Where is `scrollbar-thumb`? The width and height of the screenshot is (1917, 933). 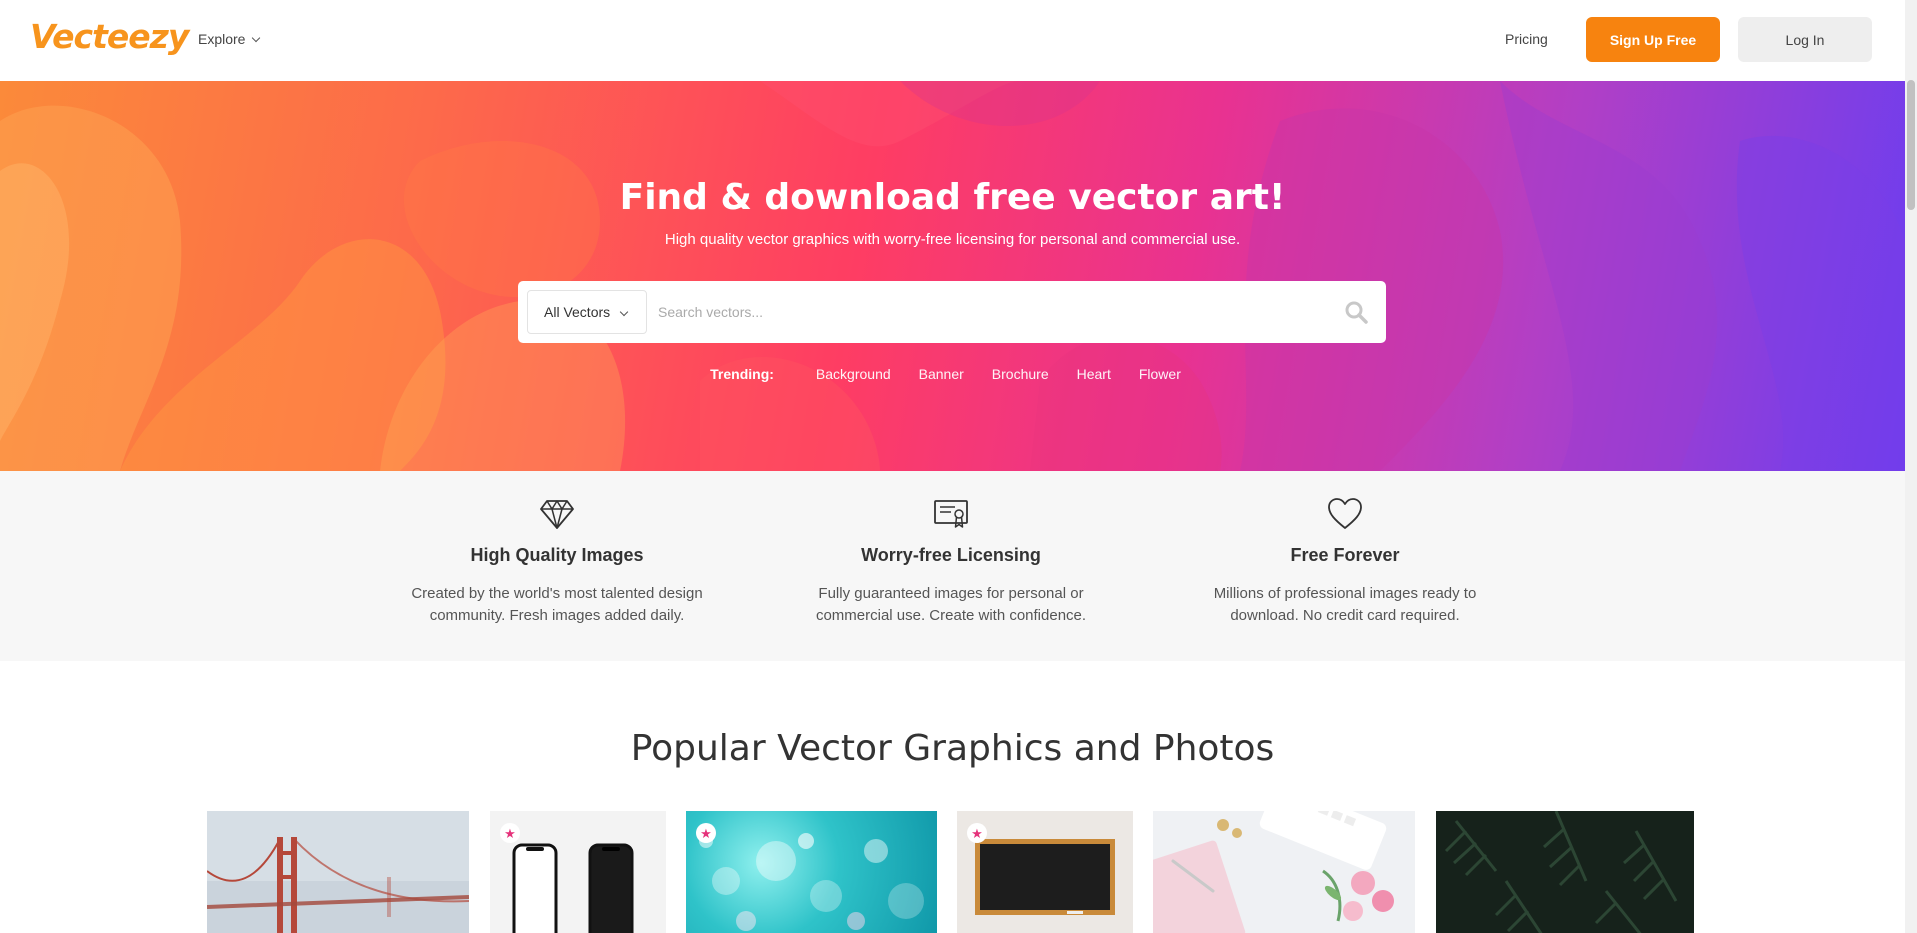 scrollbar-thumb is located at coordinates (1911, 145).